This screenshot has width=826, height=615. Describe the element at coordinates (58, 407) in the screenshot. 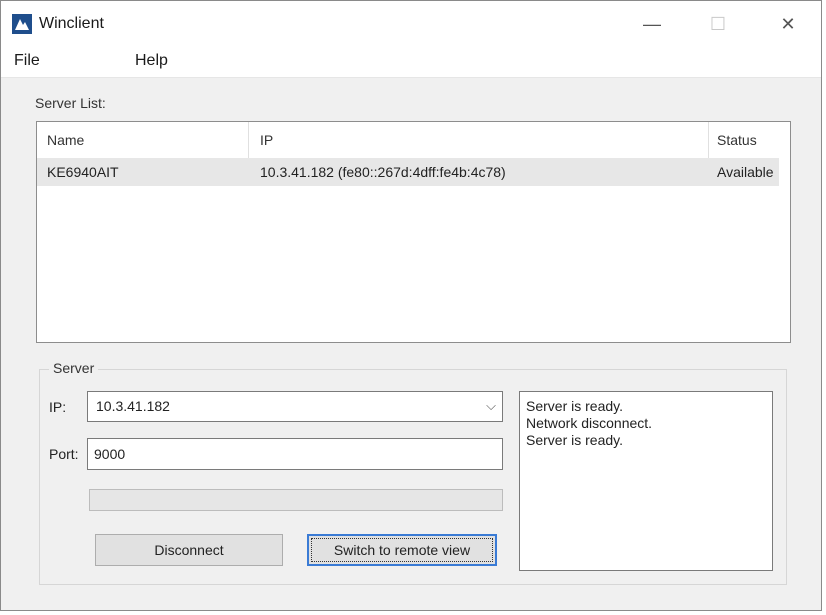

I see `ip-label: IP:` at that location.